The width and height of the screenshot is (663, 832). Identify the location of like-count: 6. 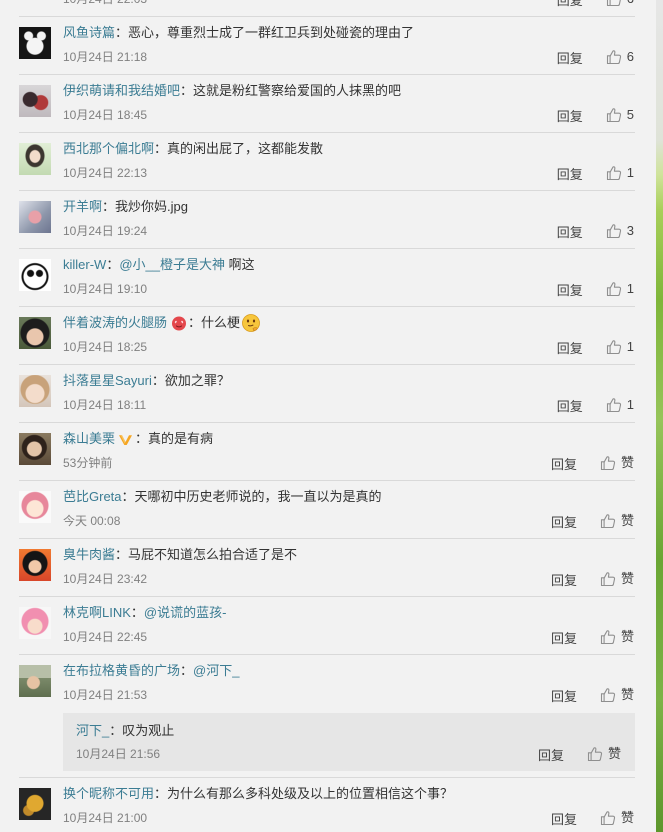
(630, 56).